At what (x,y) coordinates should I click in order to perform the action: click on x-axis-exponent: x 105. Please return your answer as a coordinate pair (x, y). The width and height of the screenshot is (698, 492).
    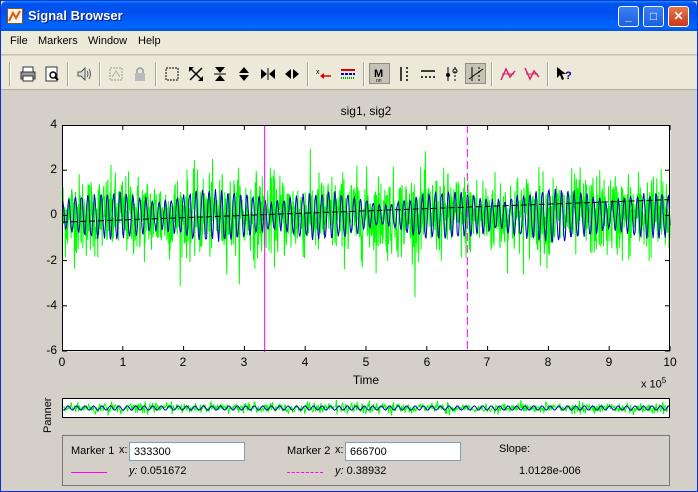
    Looking at the image, I should click on (653, 383).